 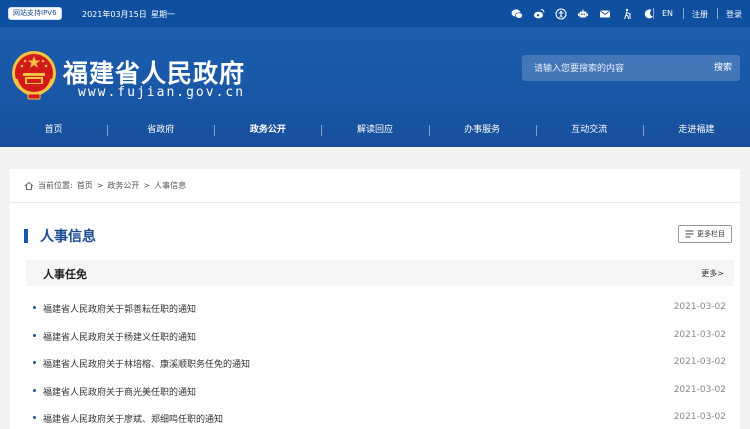 I want to click on moon-icon, so click(x=649, y=13).